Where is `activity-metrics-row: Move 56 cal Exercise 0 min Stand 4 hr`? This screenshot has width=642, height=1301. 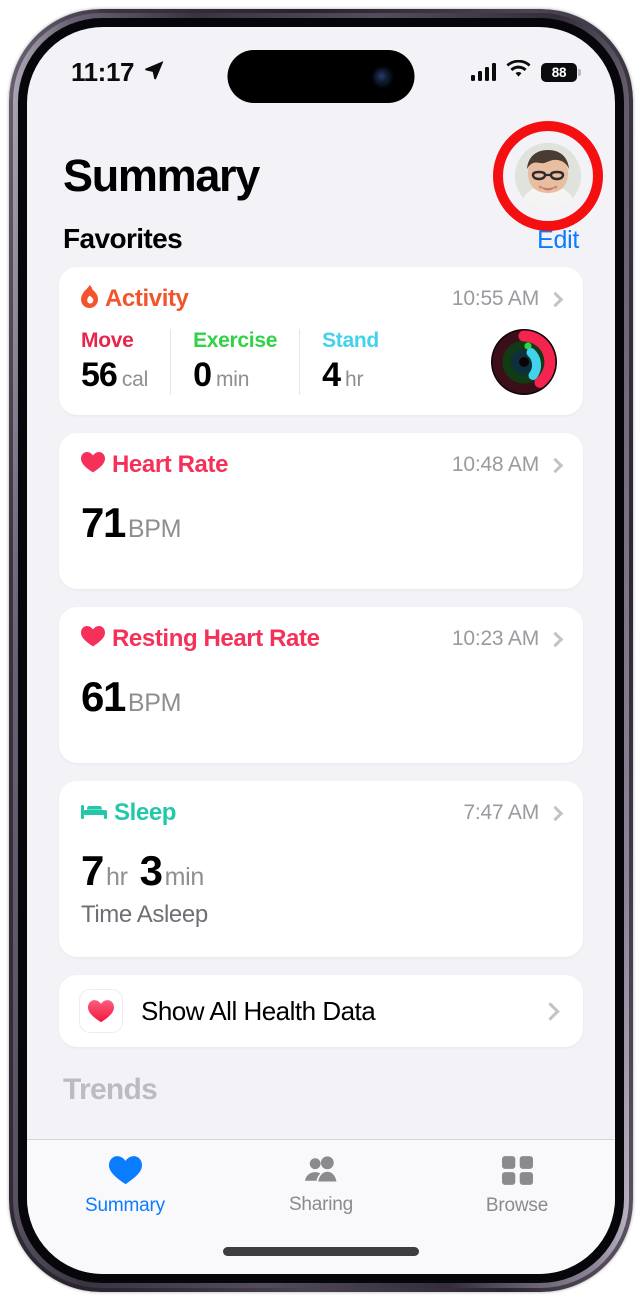 activity-metrics-row: Move 56 cal Exercise 0 min Stand 4 hr is located at coordinates (321, 362).